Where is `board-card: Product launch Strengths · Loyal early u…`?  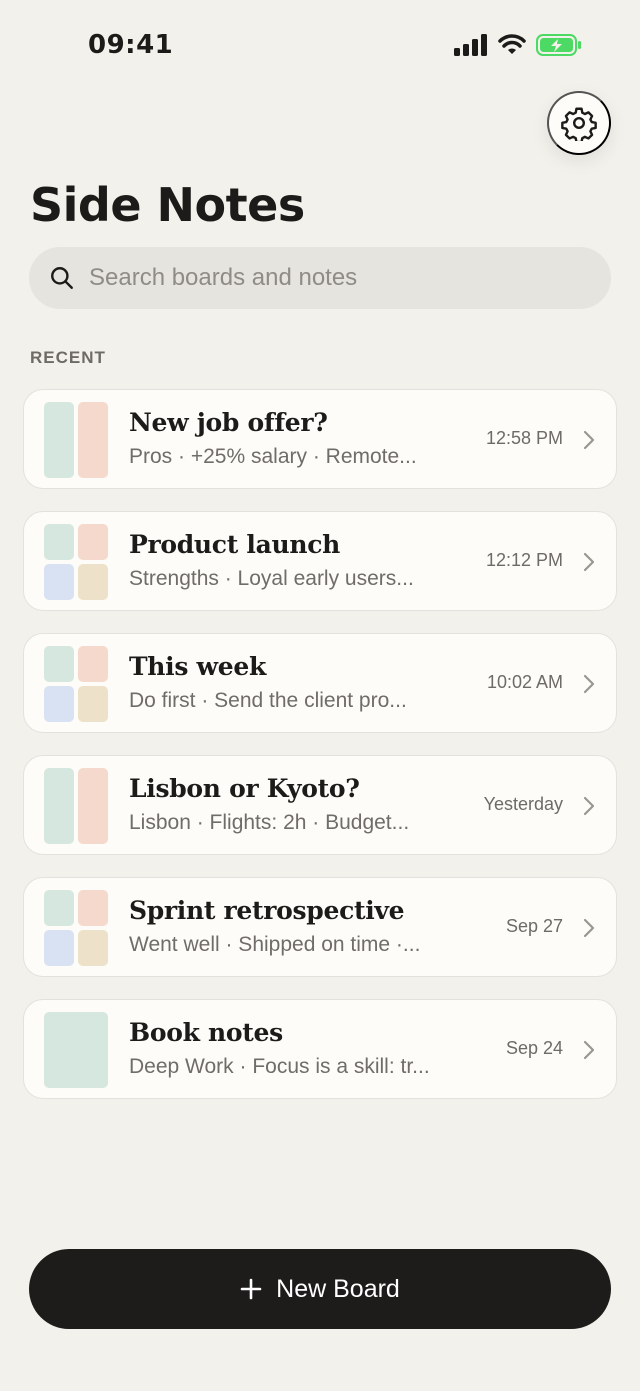
board-card: Product launch Strengths · Loyal early u… is located at coordinates (320, 561).